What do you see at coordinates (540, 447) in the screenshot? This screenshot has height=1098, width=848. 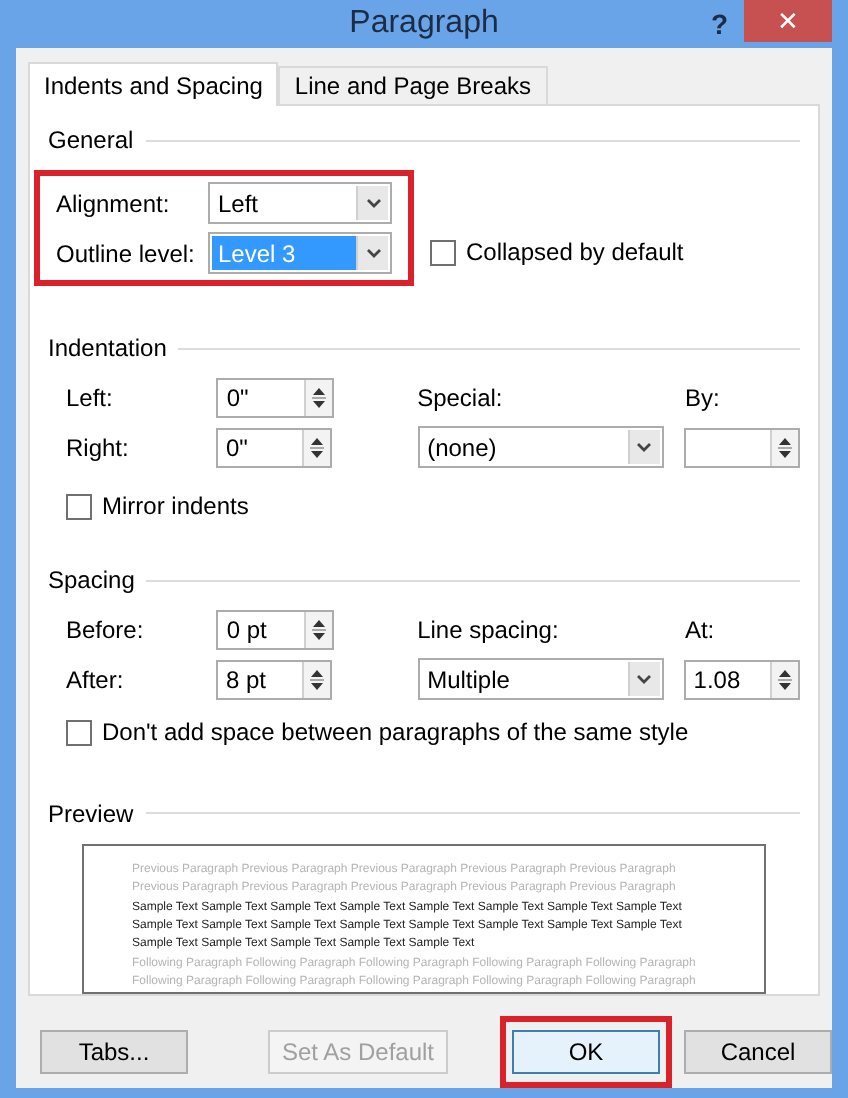 I see `dropdown-field: (none)` at bounding box center [540, 447].